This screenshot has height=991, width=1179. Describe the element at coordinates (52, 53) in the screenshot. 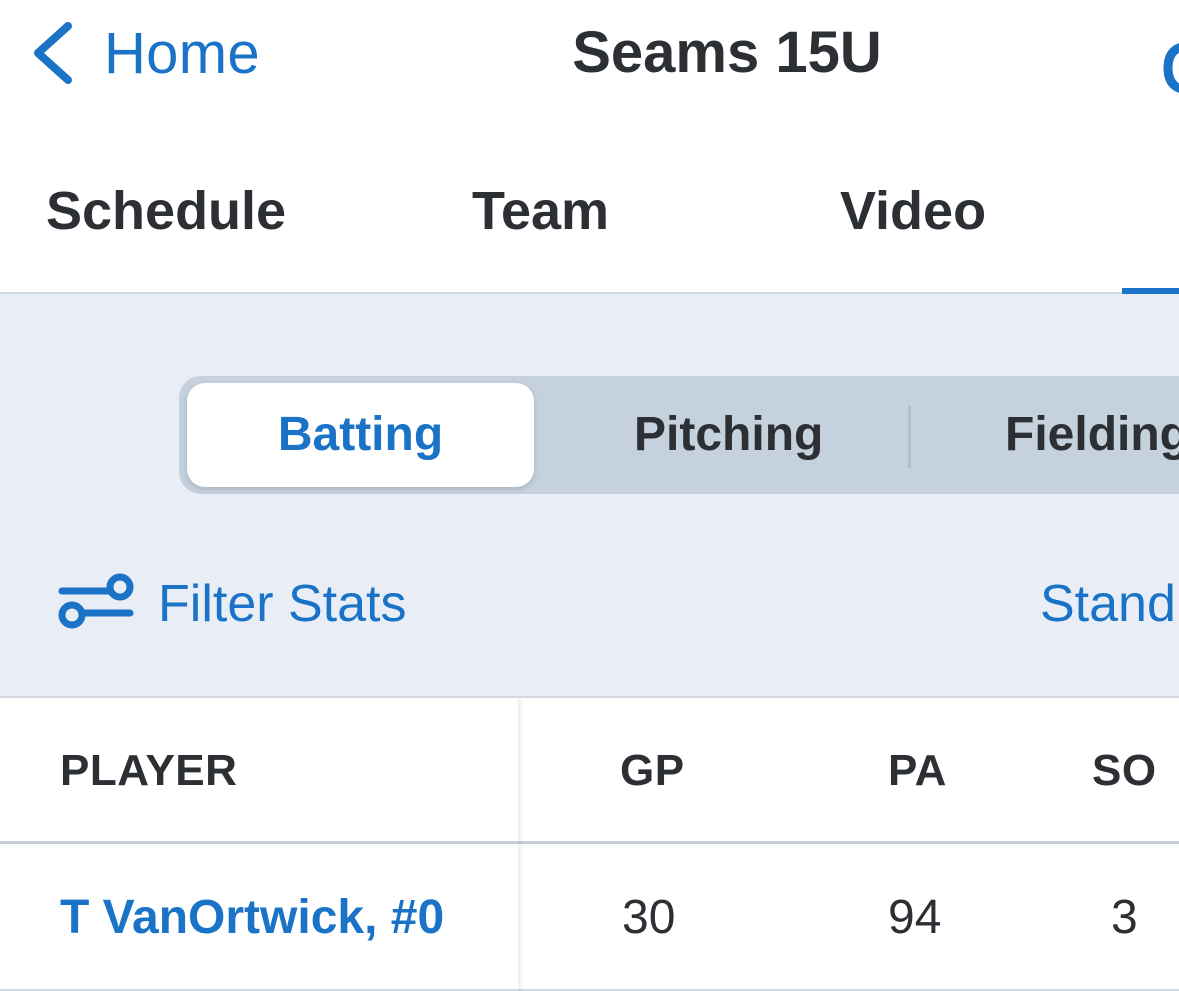

I see `chevron-left-icon` at that location.